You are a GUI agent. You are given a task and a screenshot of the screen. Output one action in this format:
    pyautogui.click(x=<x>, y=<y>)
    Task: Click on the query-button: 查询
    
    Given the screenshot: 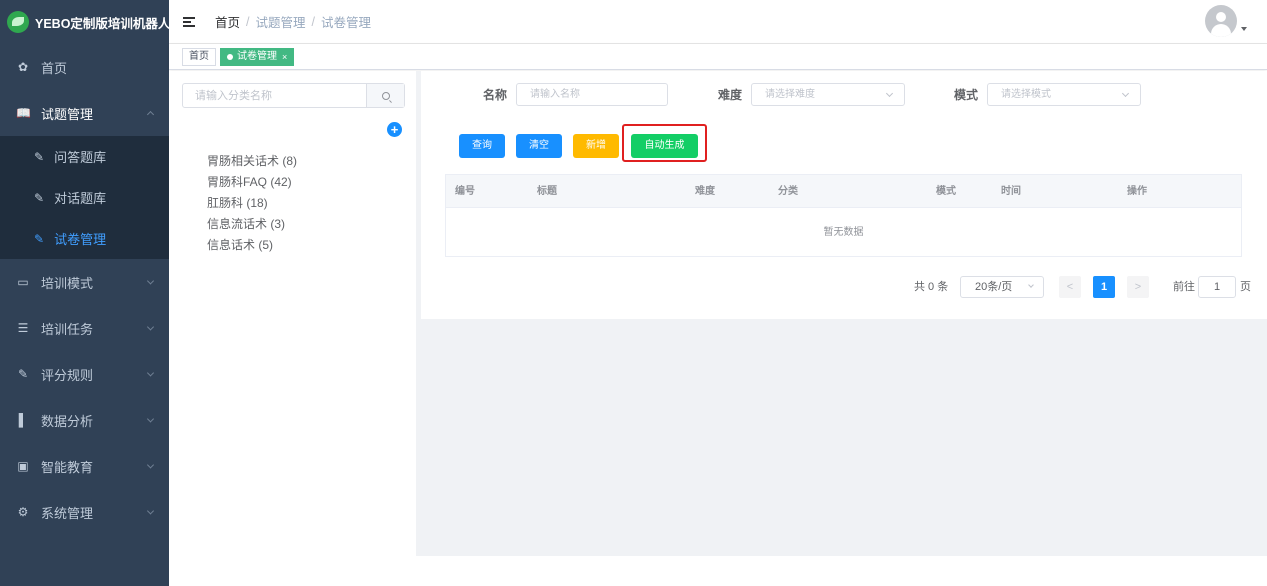 What is the action you would take?
    pyautogui.click(x=482, y=146)
    